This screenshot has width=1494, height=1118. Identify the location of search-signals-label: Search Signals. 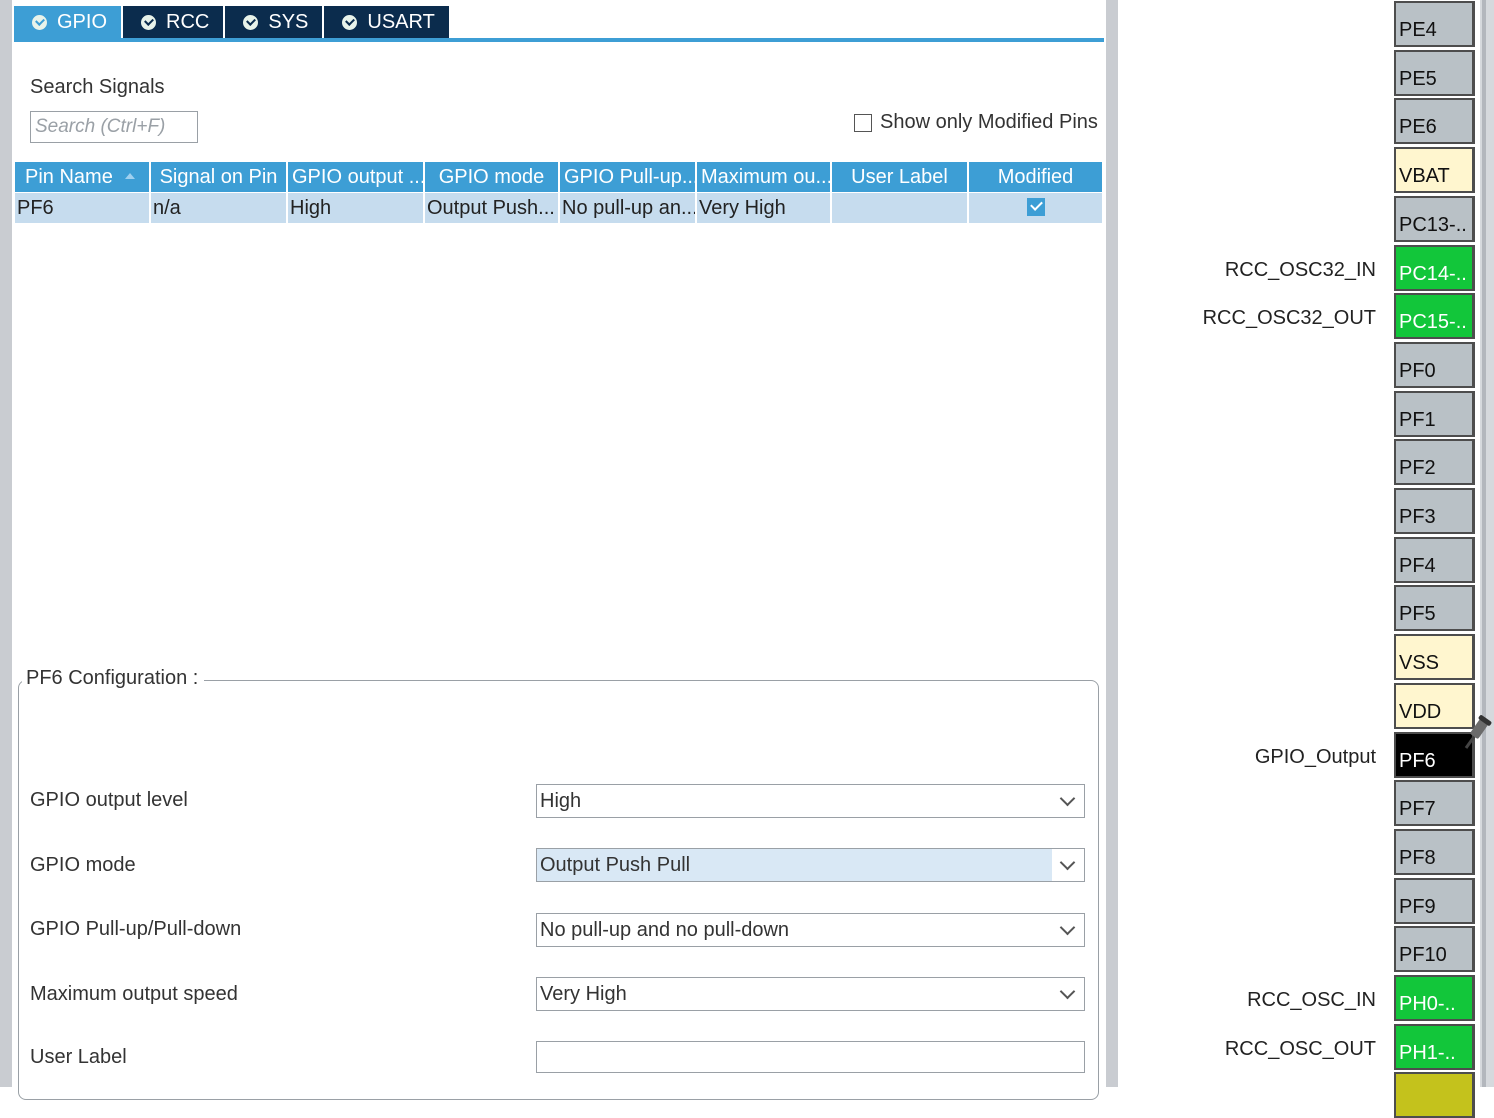
(97, 87).